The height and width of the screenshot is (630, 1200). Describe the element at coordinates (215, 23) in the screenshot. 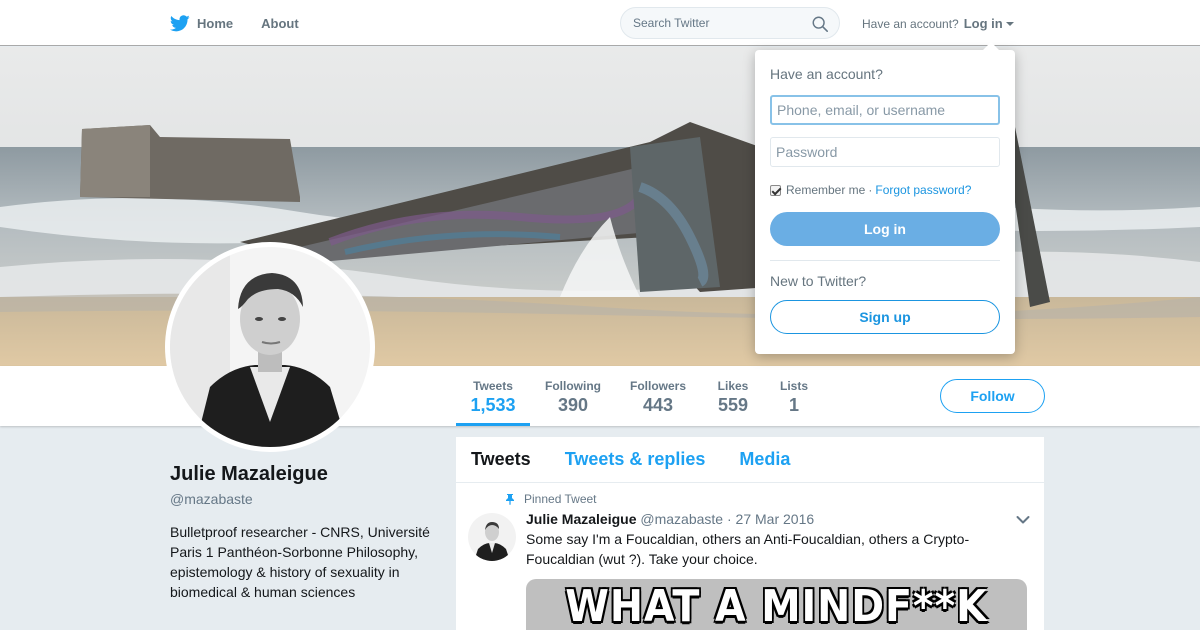

I see `home-label: Home` at that location.